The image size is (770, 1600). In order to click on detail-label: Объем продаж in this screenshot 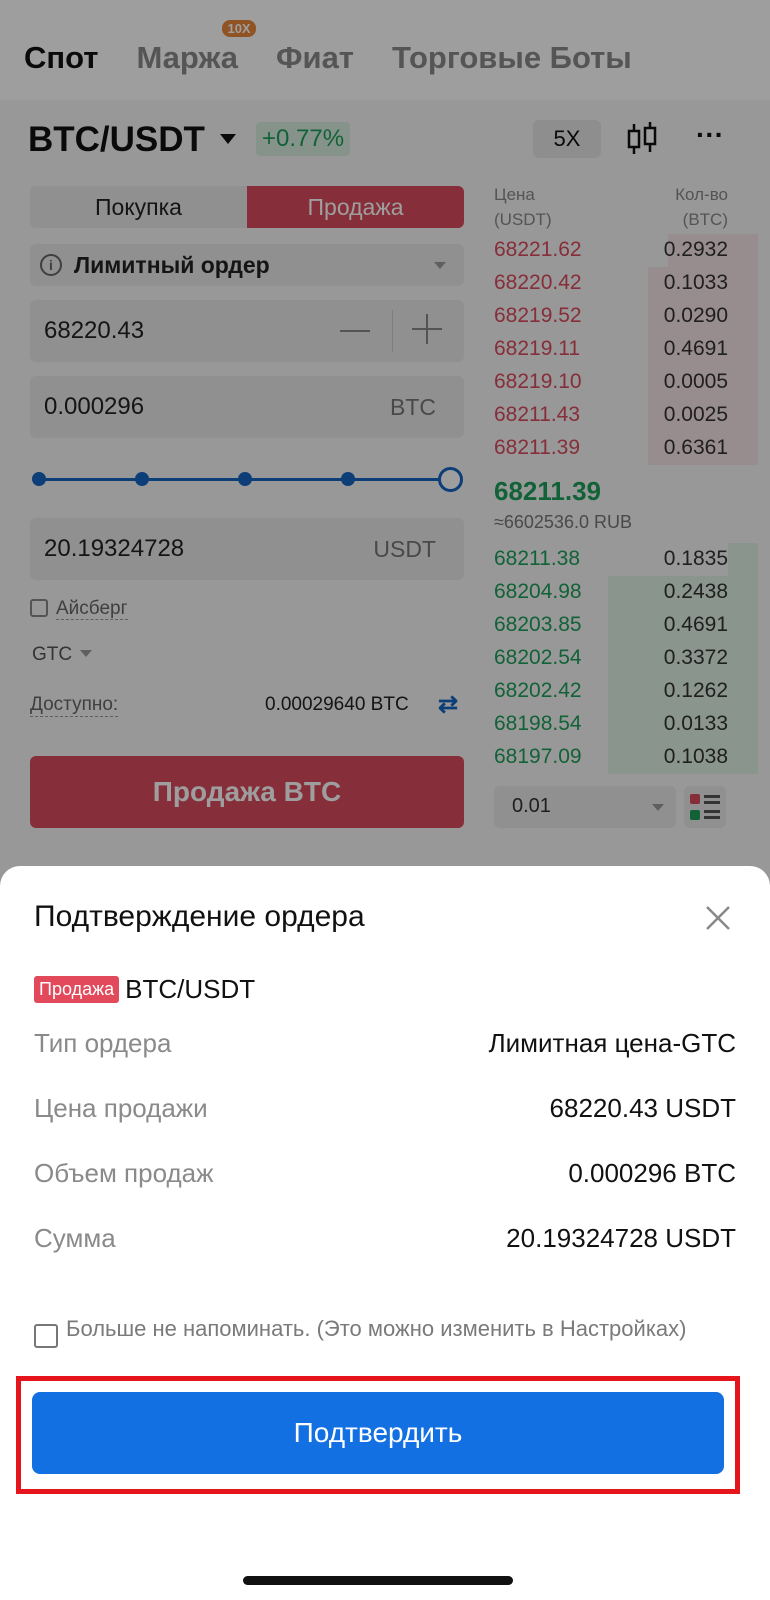, I will do `click(124, 1173)`.